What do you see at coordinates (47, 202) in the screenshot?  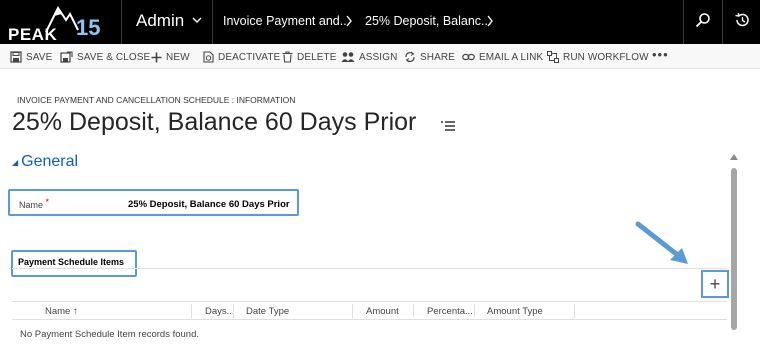 I see `required-marker: *` at bounding box center [47, 202].